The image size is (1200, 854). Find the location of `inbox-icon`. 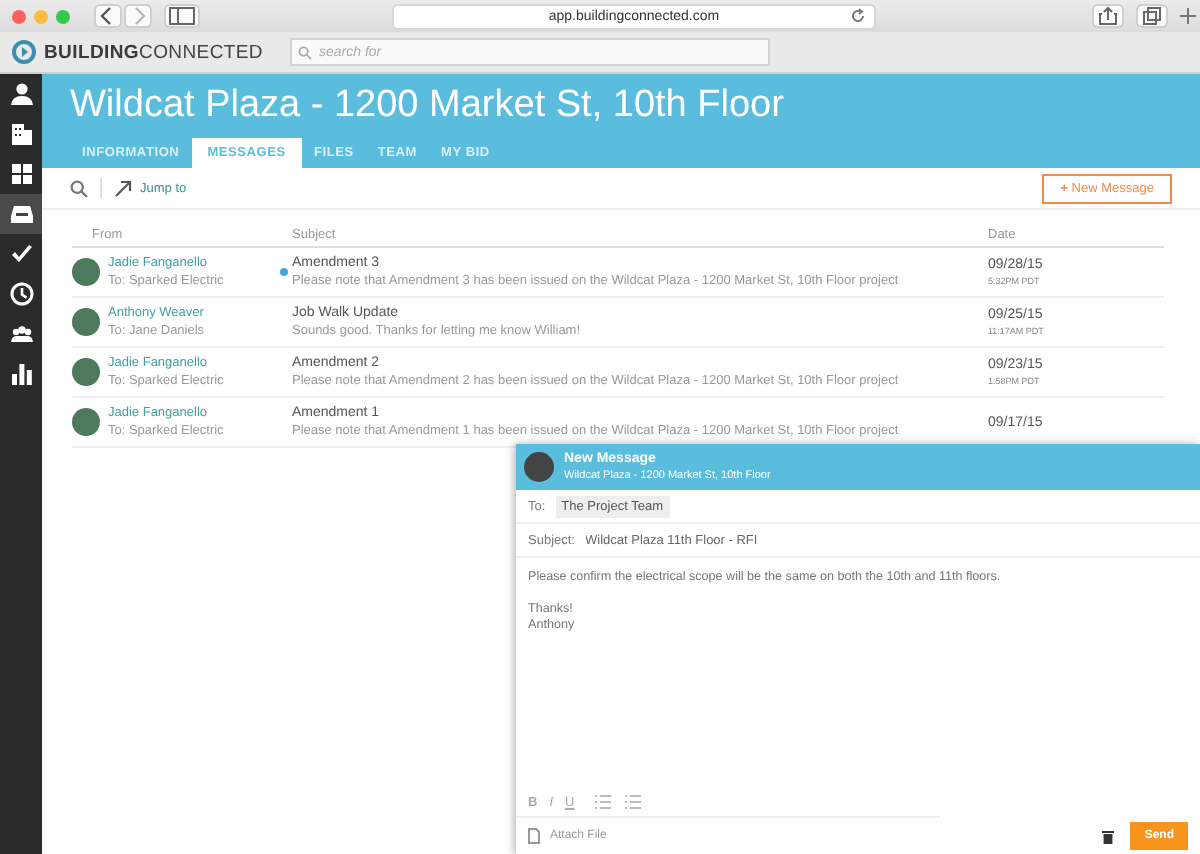

inbox-icon is located at coordinates (21, 214).